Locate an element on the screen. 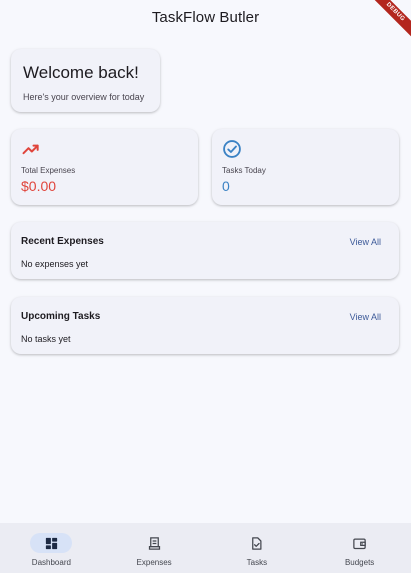  nav-label-dashboard: Dashboard is located at coordinates (51, 562).